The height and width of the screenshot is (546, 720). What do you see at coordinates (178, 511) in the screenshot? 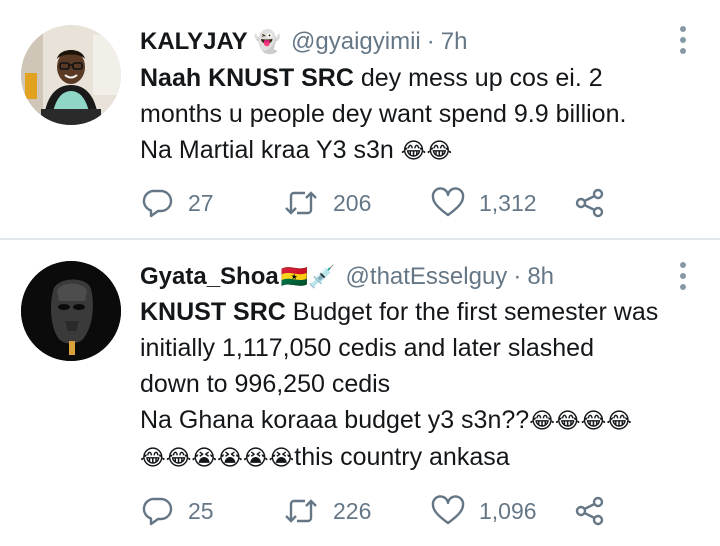
I see `reply-button: 25` at bounding box center [178, 511].